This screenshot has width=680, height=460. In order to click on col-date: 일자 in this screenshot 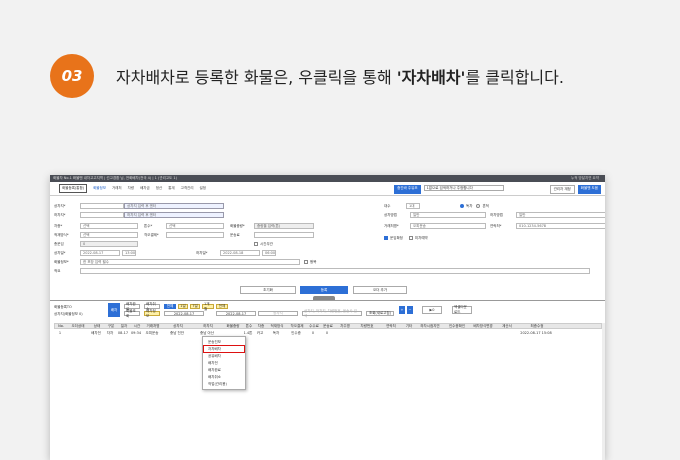, I will do `click(124, 325)`.